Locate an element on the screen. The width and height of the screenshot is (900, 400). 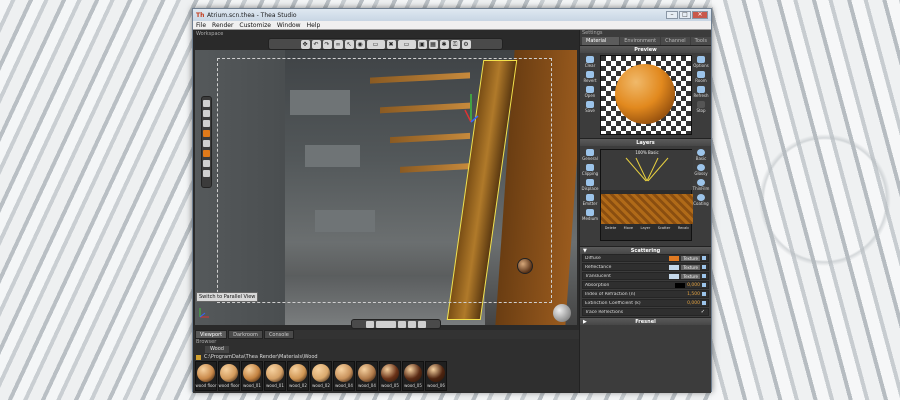
camera-icon: ▣ is located at coordinates (422, 44).